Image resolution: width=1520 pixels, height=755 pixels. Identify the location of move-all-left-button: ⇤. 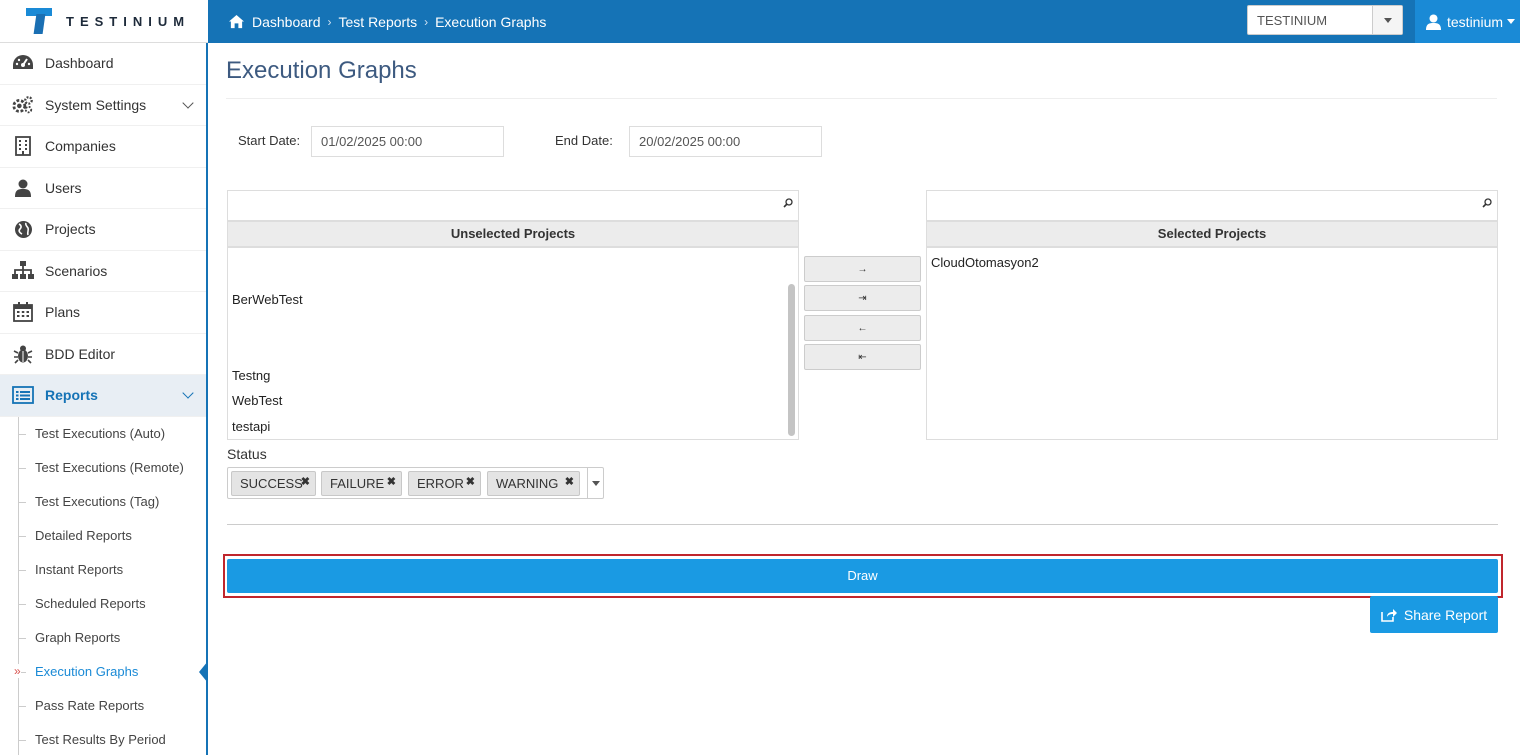
(862, 357).